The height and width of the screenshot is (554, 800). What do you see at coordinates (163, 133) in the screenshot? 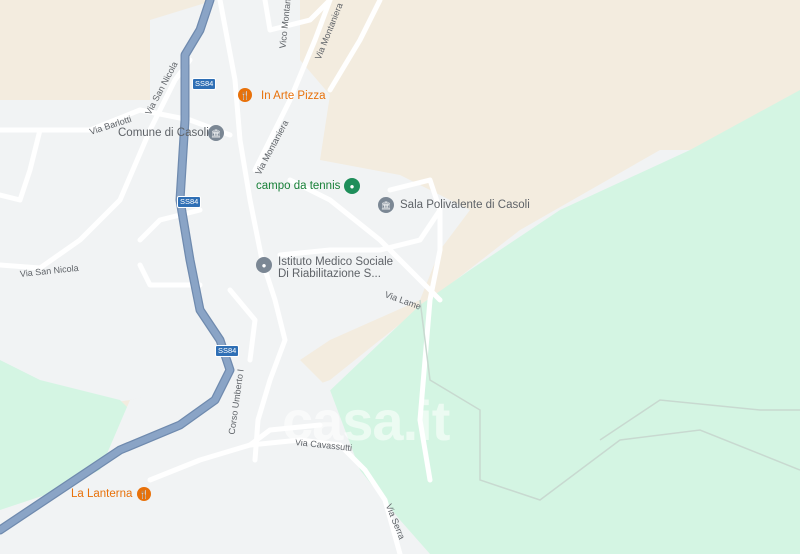
I see `poi-comune-di-casoli: Comune di Casoli` at bounding box center [163, 133].